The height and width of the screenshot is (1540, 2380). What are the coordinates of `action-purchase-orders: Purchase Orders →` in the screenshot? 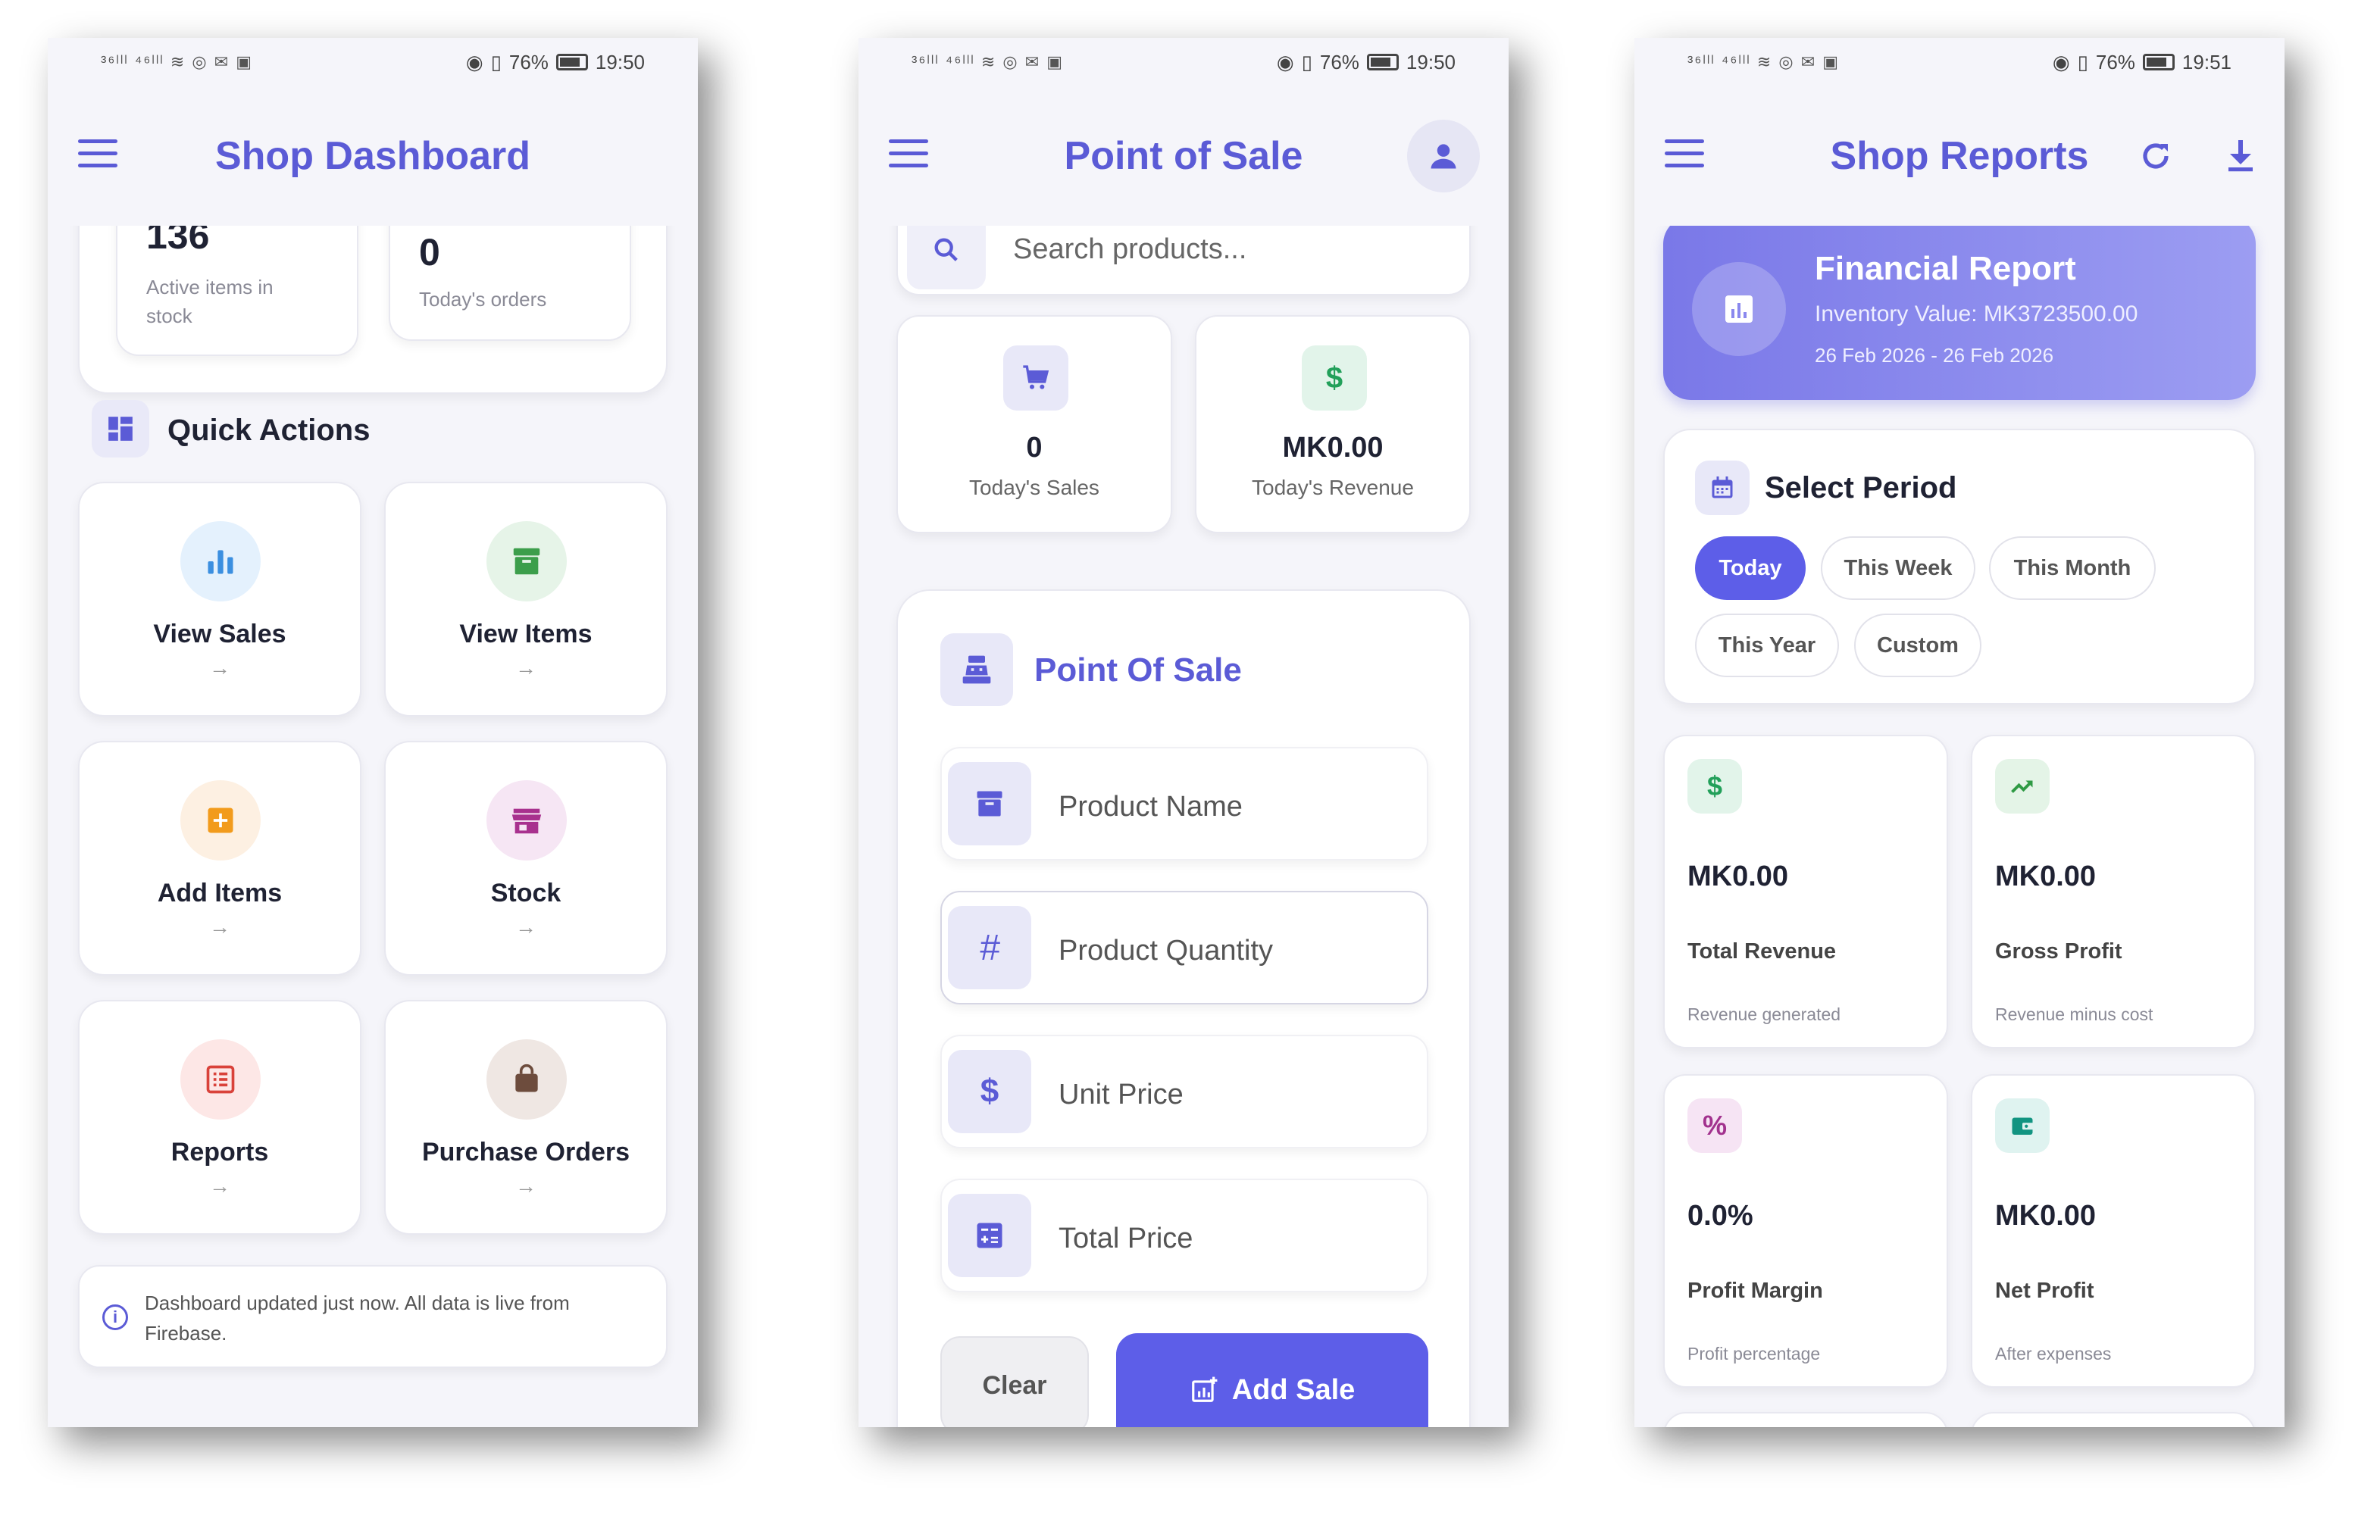 It's located at (526, 1117).